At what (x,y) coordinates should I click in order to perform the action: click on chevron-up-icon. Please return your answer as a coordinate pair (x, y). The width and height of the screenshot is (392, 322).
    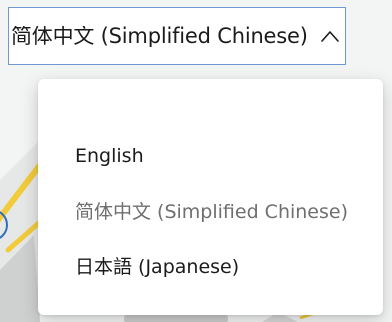
    Looking at the image, I should click on (330, 36).